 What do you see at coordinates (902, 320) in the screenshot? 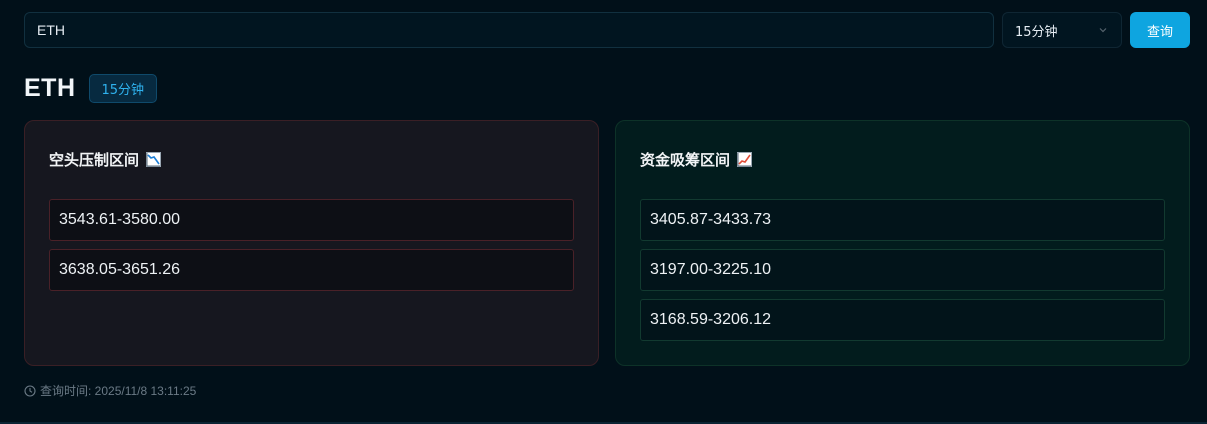
I see `bull-range-item: 3168.59-3206.12` at bounding box center [902, 320].